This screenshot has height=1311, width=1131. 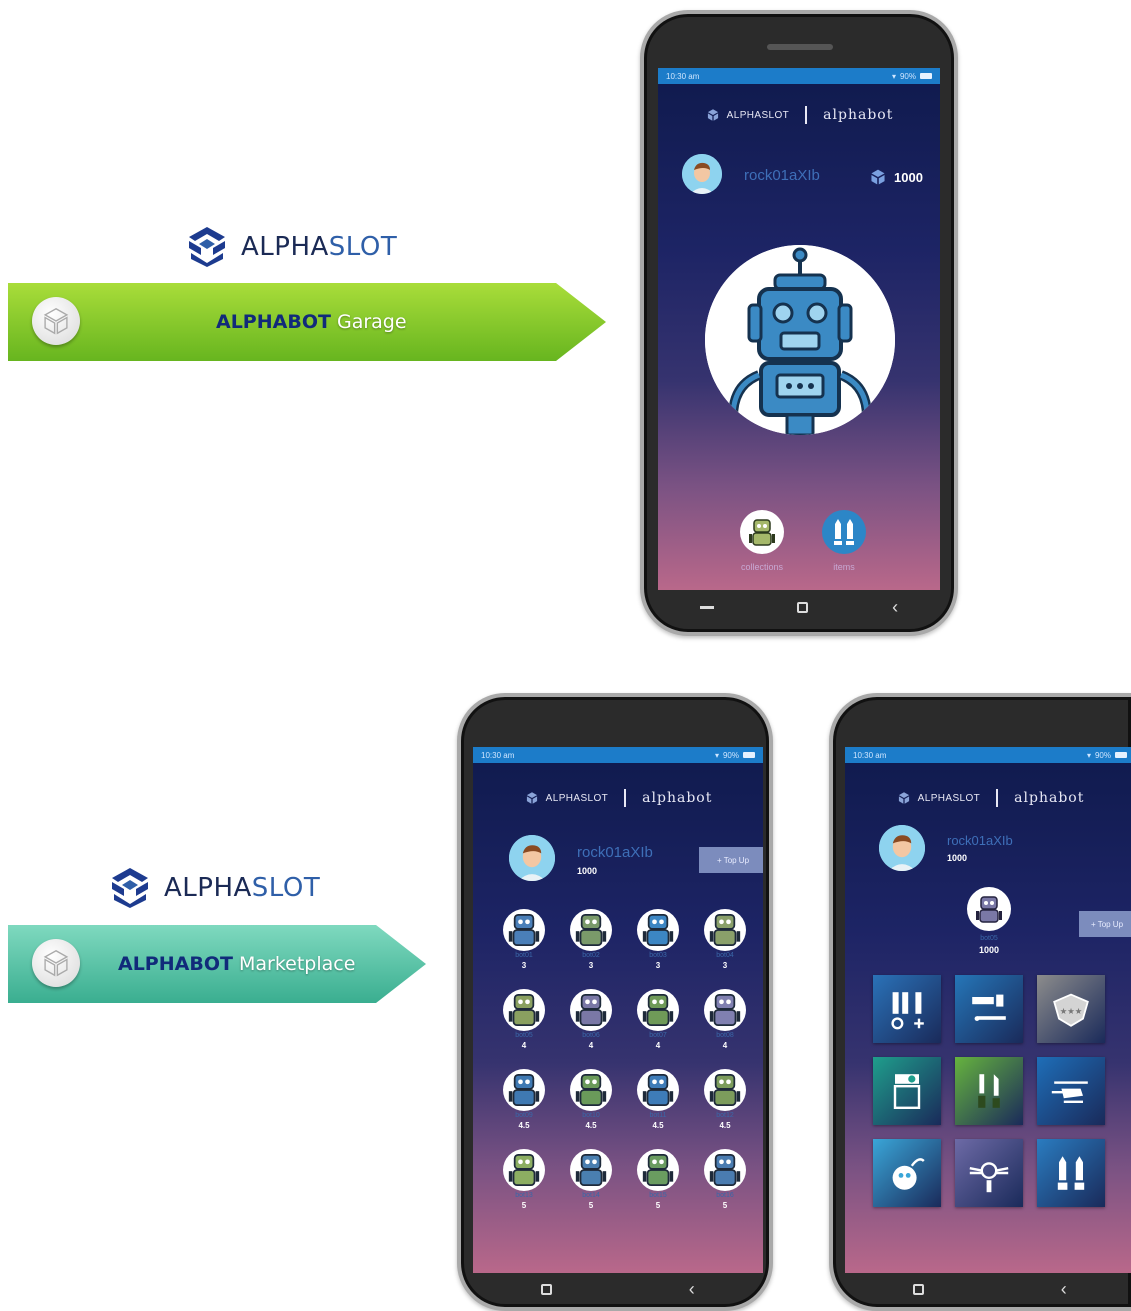 I want to click on header-app-name: alphabot, so click(x=858, y=115).